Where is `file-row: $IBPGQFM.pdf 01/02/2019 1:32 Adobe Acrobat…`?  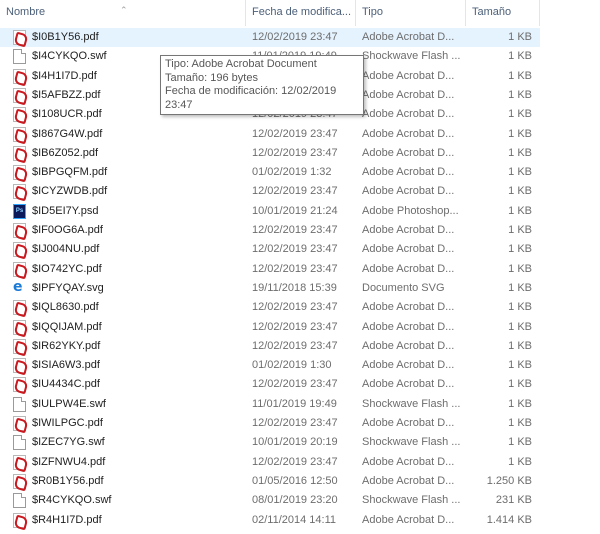 file-row: $IBPGQFM.pdf 01/02/2019 1:32 Adobe Acrobat… is located at coordinates (270, 172).